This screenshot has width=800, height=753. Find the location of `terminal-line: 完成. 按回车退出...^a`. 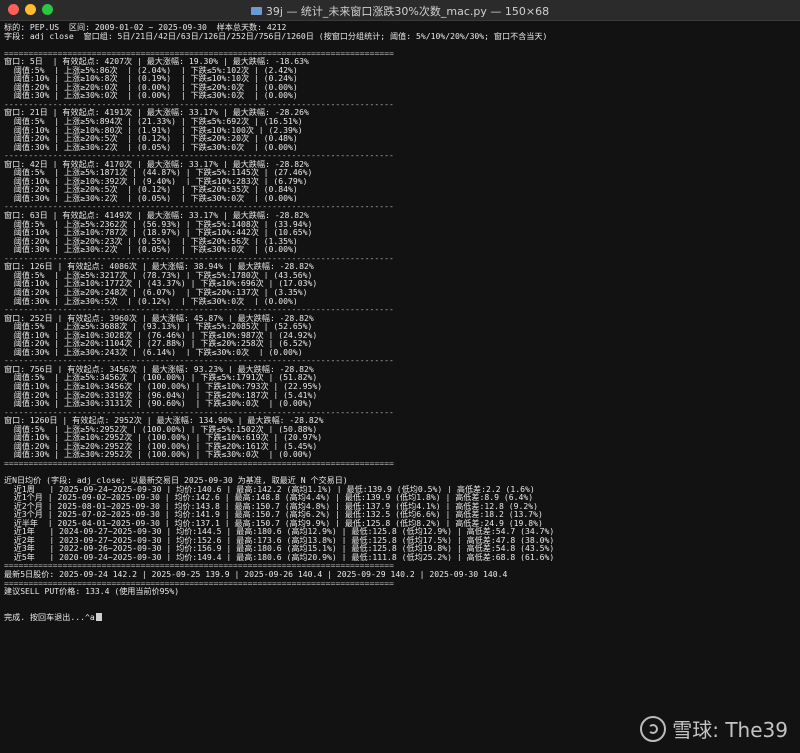

terminal-line: 完成. 按回车退出...^a is located at coordinates (402, 617).